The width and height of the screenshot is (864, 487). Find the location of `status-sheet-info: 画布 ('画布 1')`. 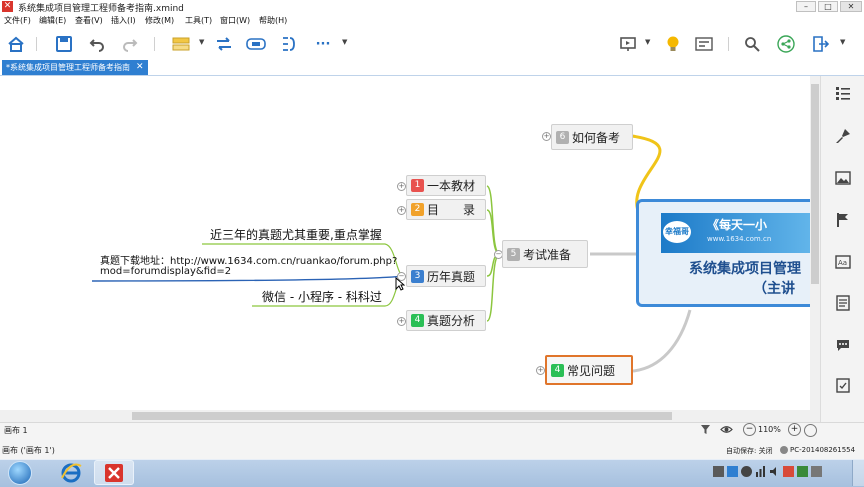

status-sheet-info: 画布 ('画布 1') is located at coordinates (28, 450).